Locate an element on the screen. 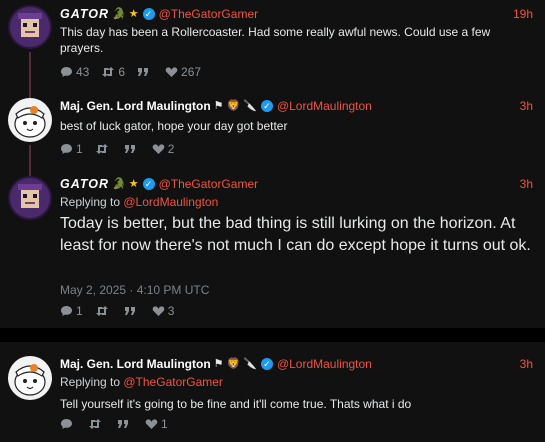  post-time: 19h is located at coordinates (523, 14).